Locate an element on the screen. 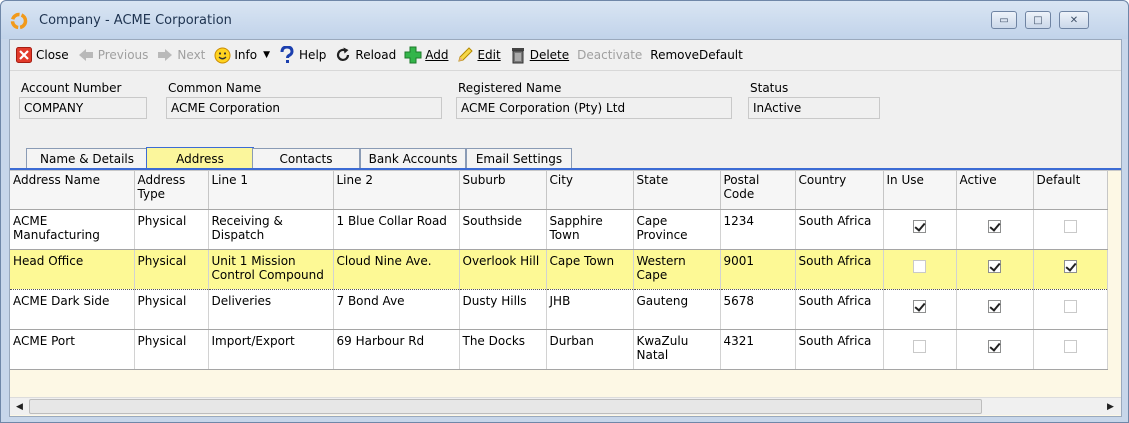 This screenshot has width=1129, height=423. column-header-default: Default is located at coordinates (1070, 190).